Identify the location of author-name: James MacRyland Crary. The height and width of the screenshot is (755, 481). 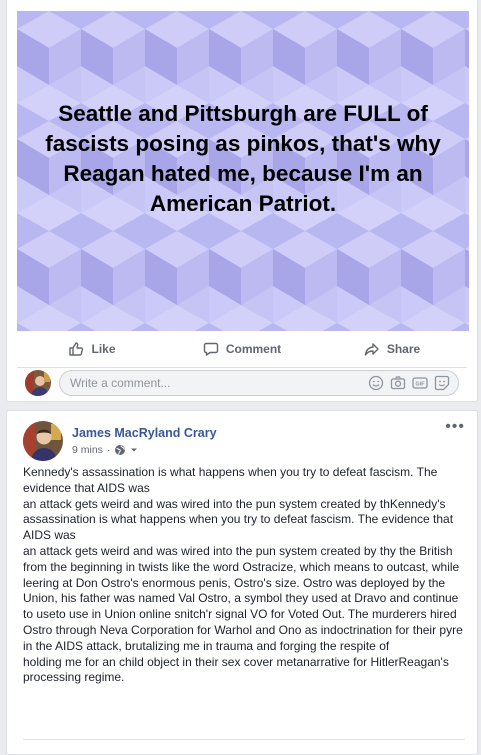
(144, 433).